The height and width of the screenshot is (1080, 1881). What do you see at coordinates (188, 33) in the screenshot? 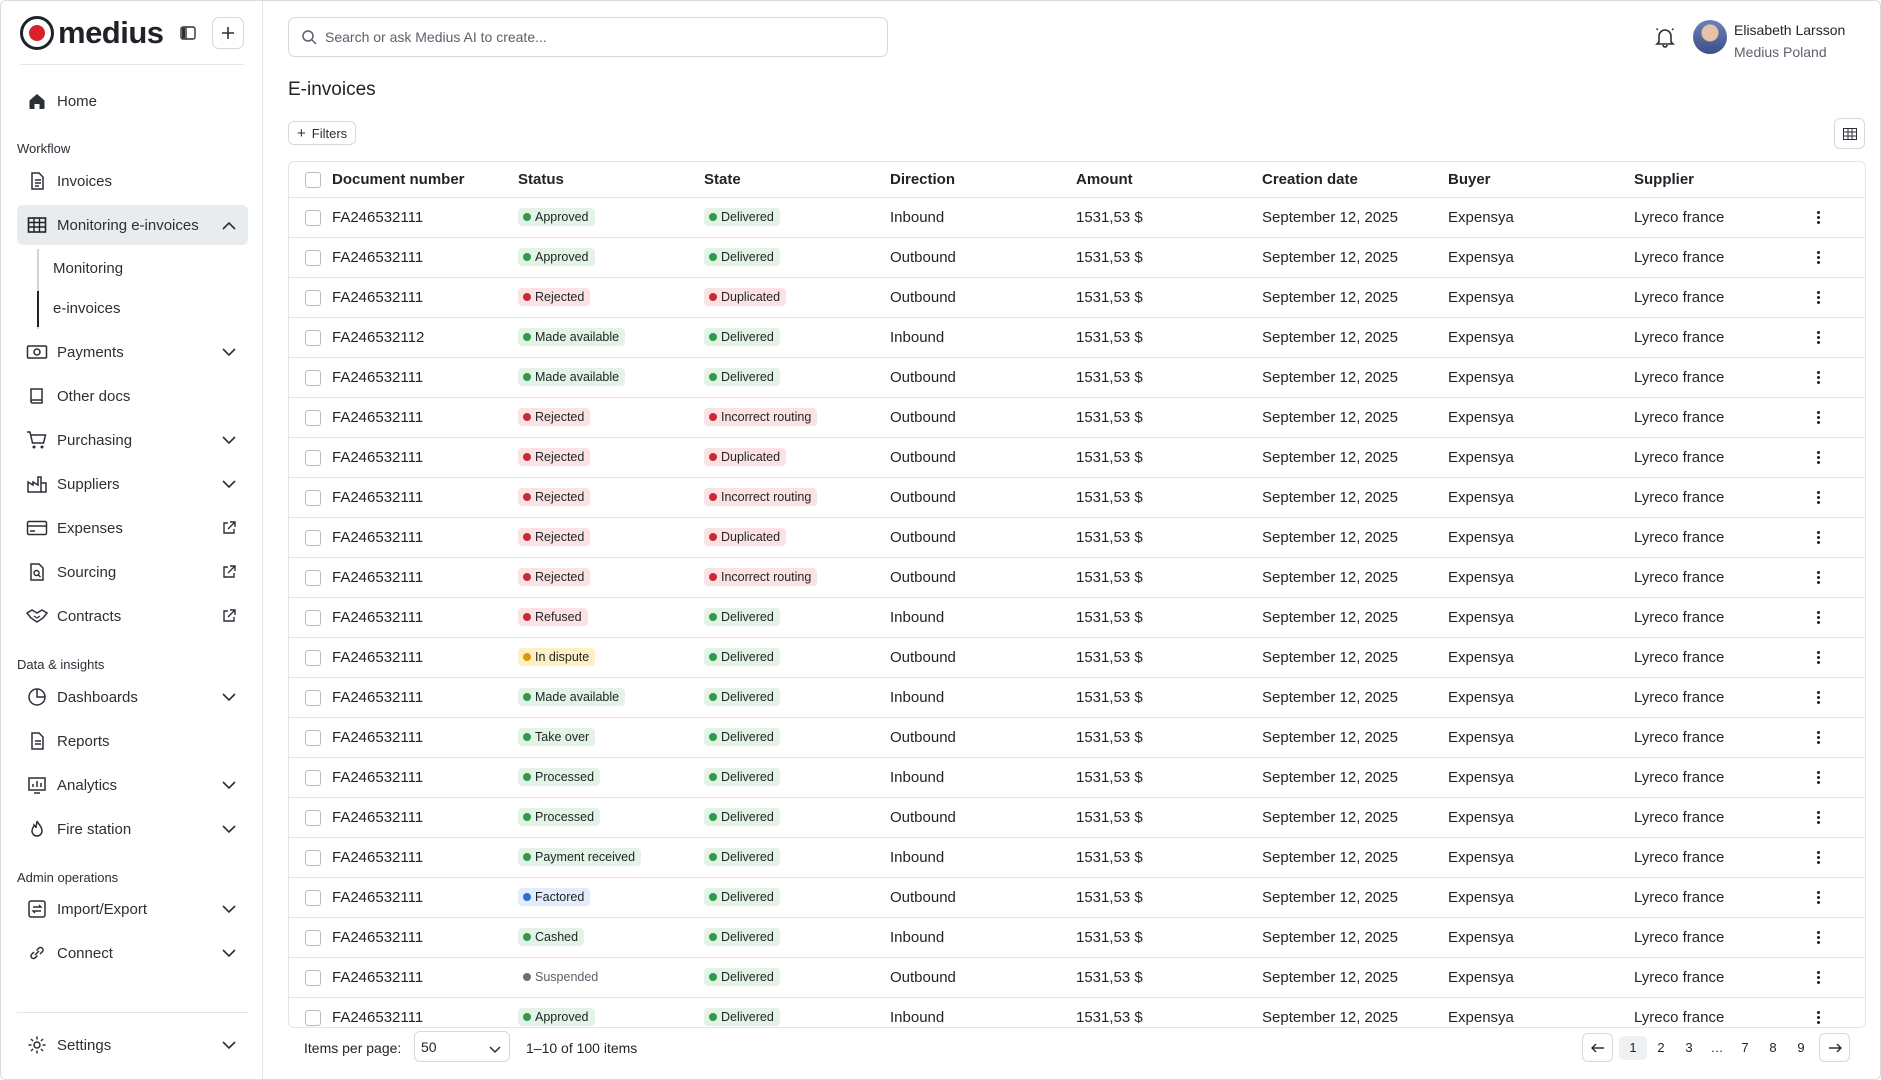
I see `sidebar-toggle-icon` at bounding box center [188, 33].